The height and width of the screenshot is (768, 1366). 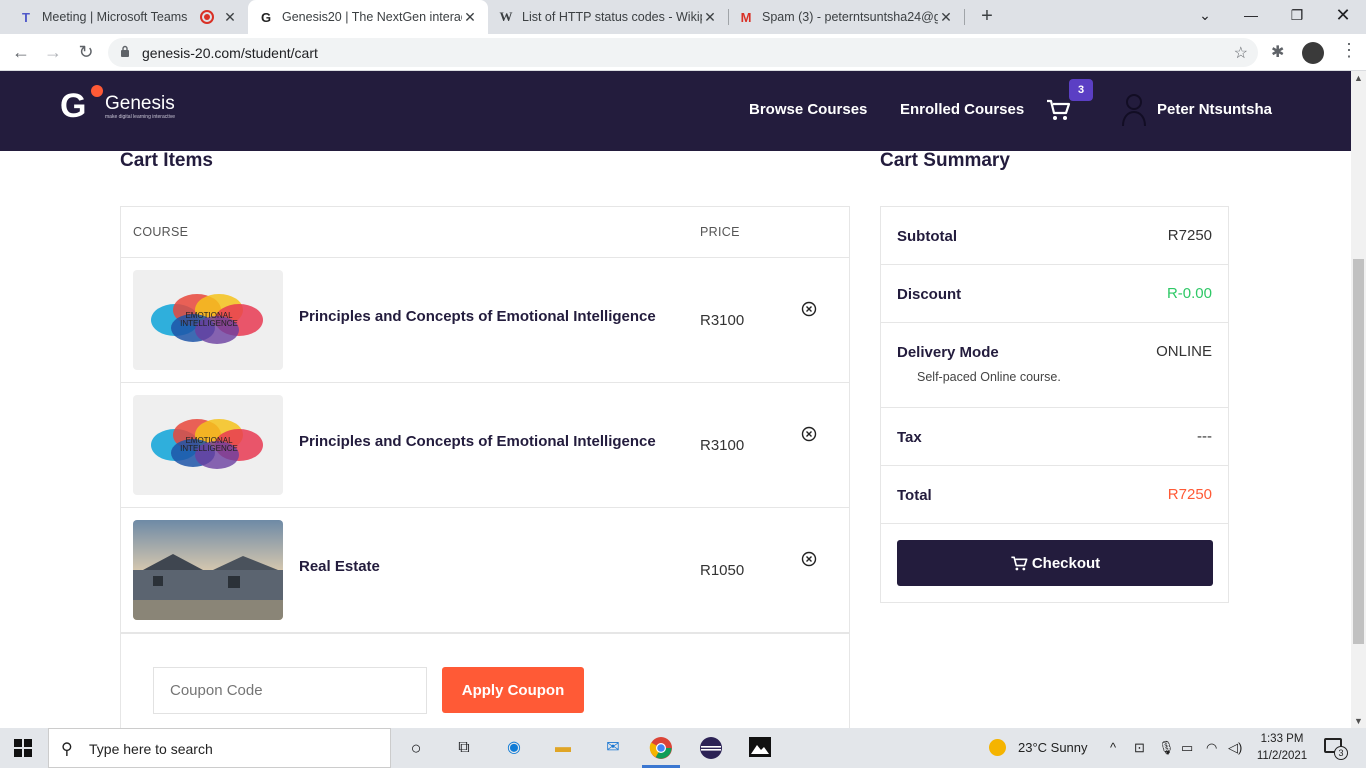 What do you see at coordinates (1054, 236) in the screenshot?
I see `summary-row-subtotal: Subtotal R7250` at bounding box center [1054, 236].